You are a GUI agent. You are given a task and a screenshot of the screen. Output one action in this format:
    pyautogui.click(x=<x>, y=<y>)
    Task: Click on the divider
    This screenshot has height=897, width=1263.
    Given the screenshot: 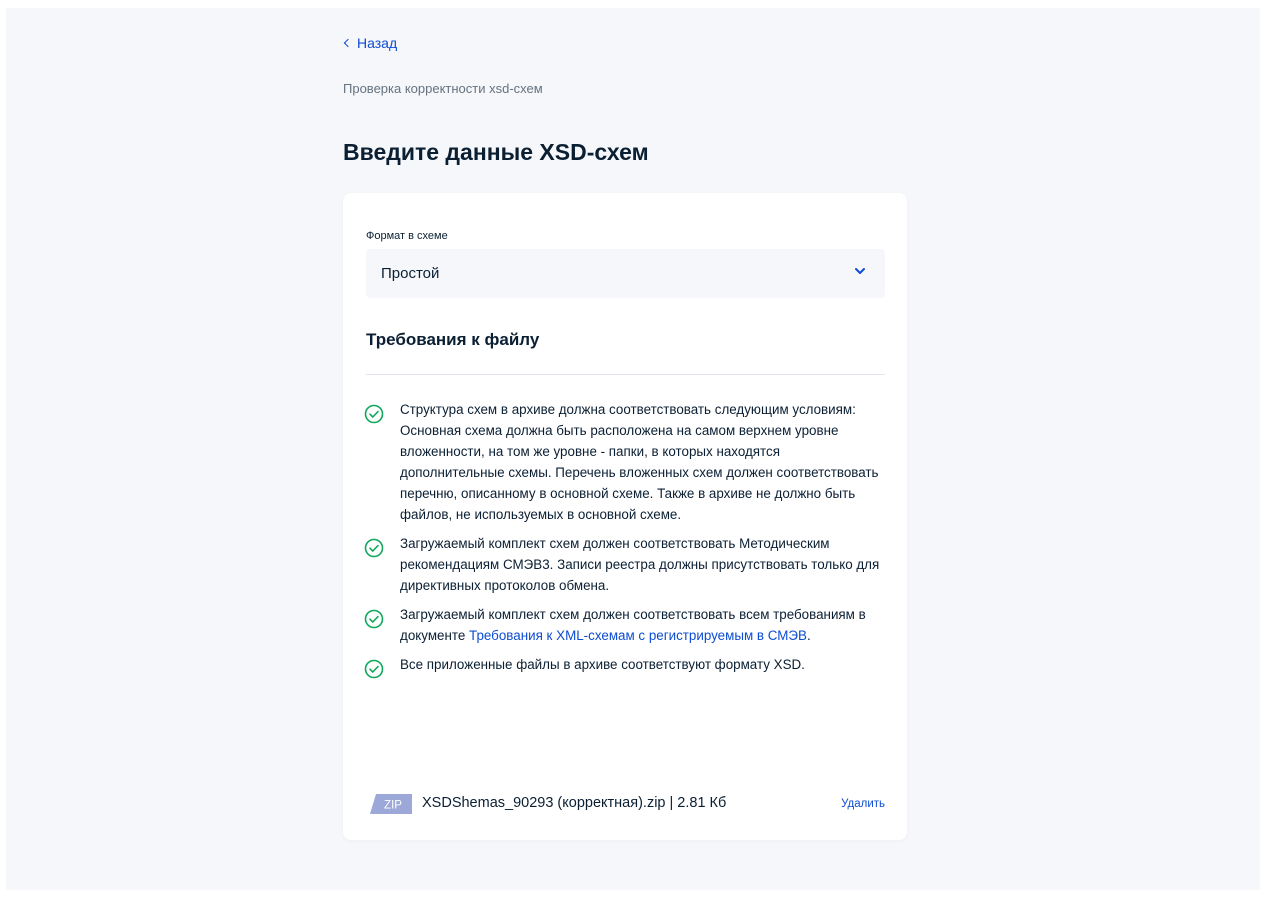 What is the action you would take?
    pyautogui.click(x=625, y=374)
    